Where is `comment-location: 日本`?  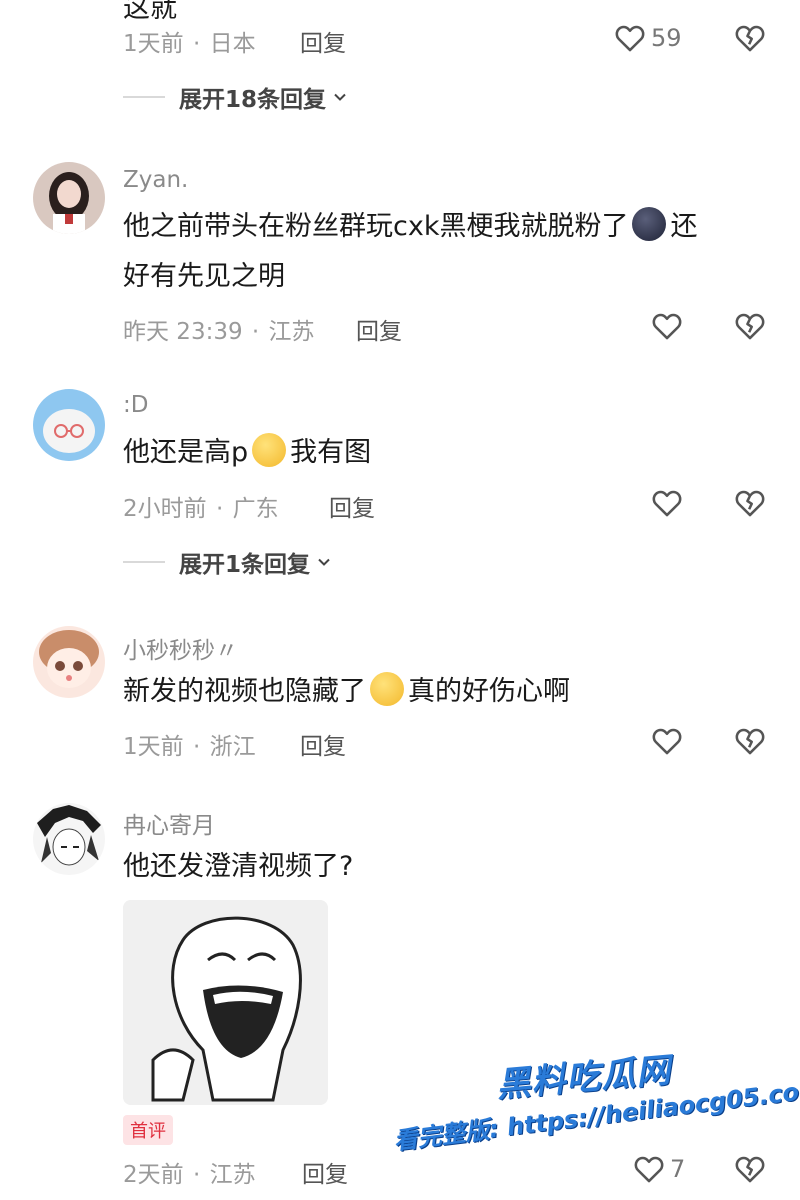
comment-location: 日本 is located at coordinates (232, 44).